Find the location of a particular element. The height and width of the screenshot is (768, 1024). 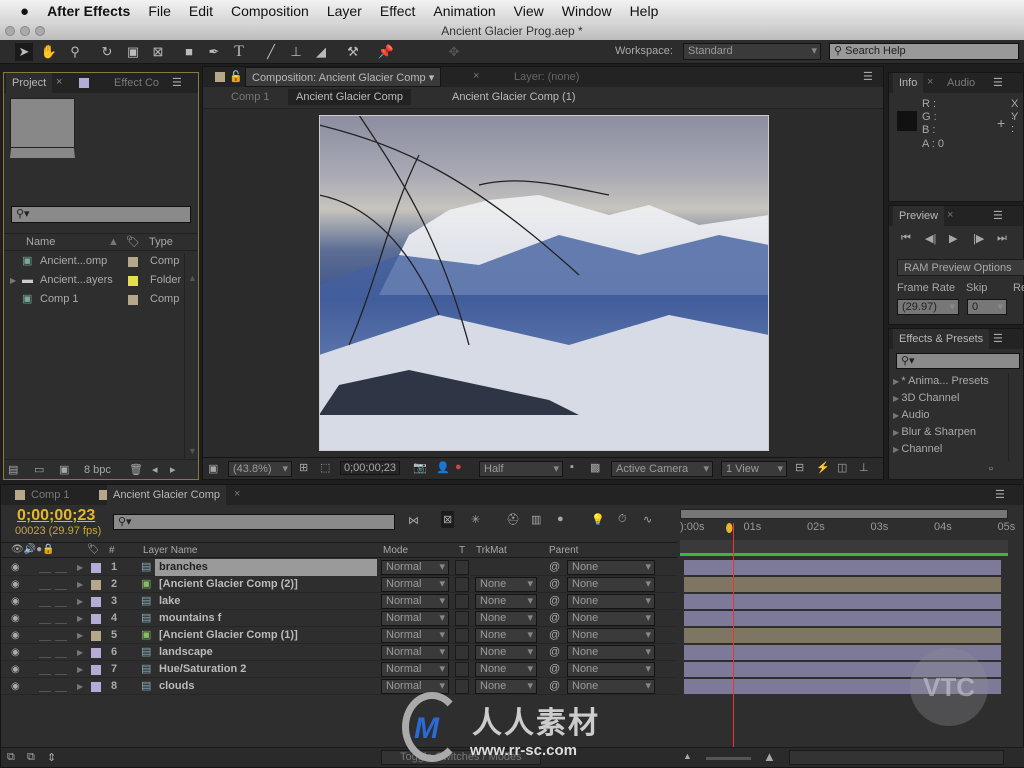

effects-scrollbar is located at coordinates (1015, 417).